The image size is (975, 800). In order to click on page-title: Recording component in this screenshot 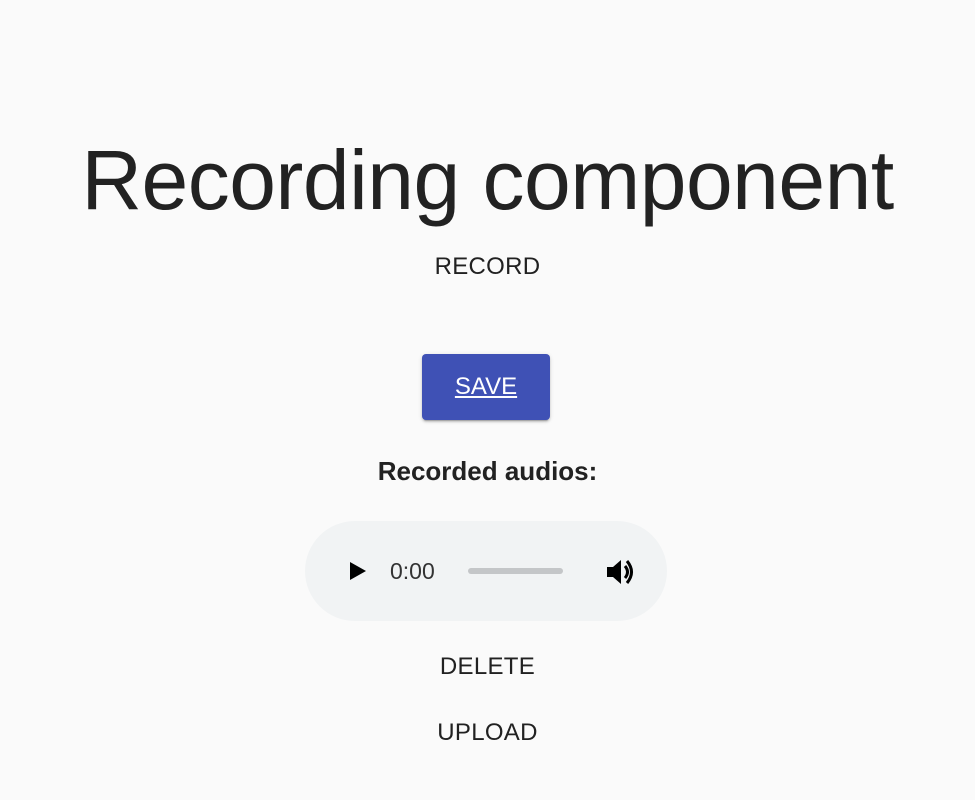, I will do `click(487, 180)`.